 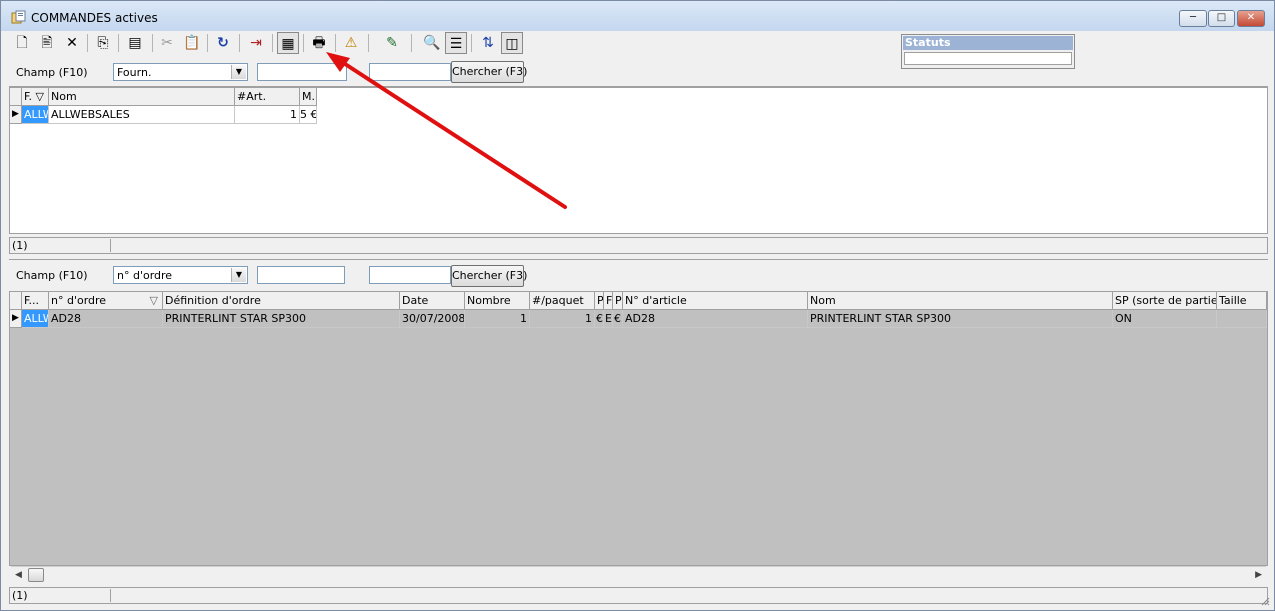 I want to click on close-button: ✕, so click(x=1251, y=18).